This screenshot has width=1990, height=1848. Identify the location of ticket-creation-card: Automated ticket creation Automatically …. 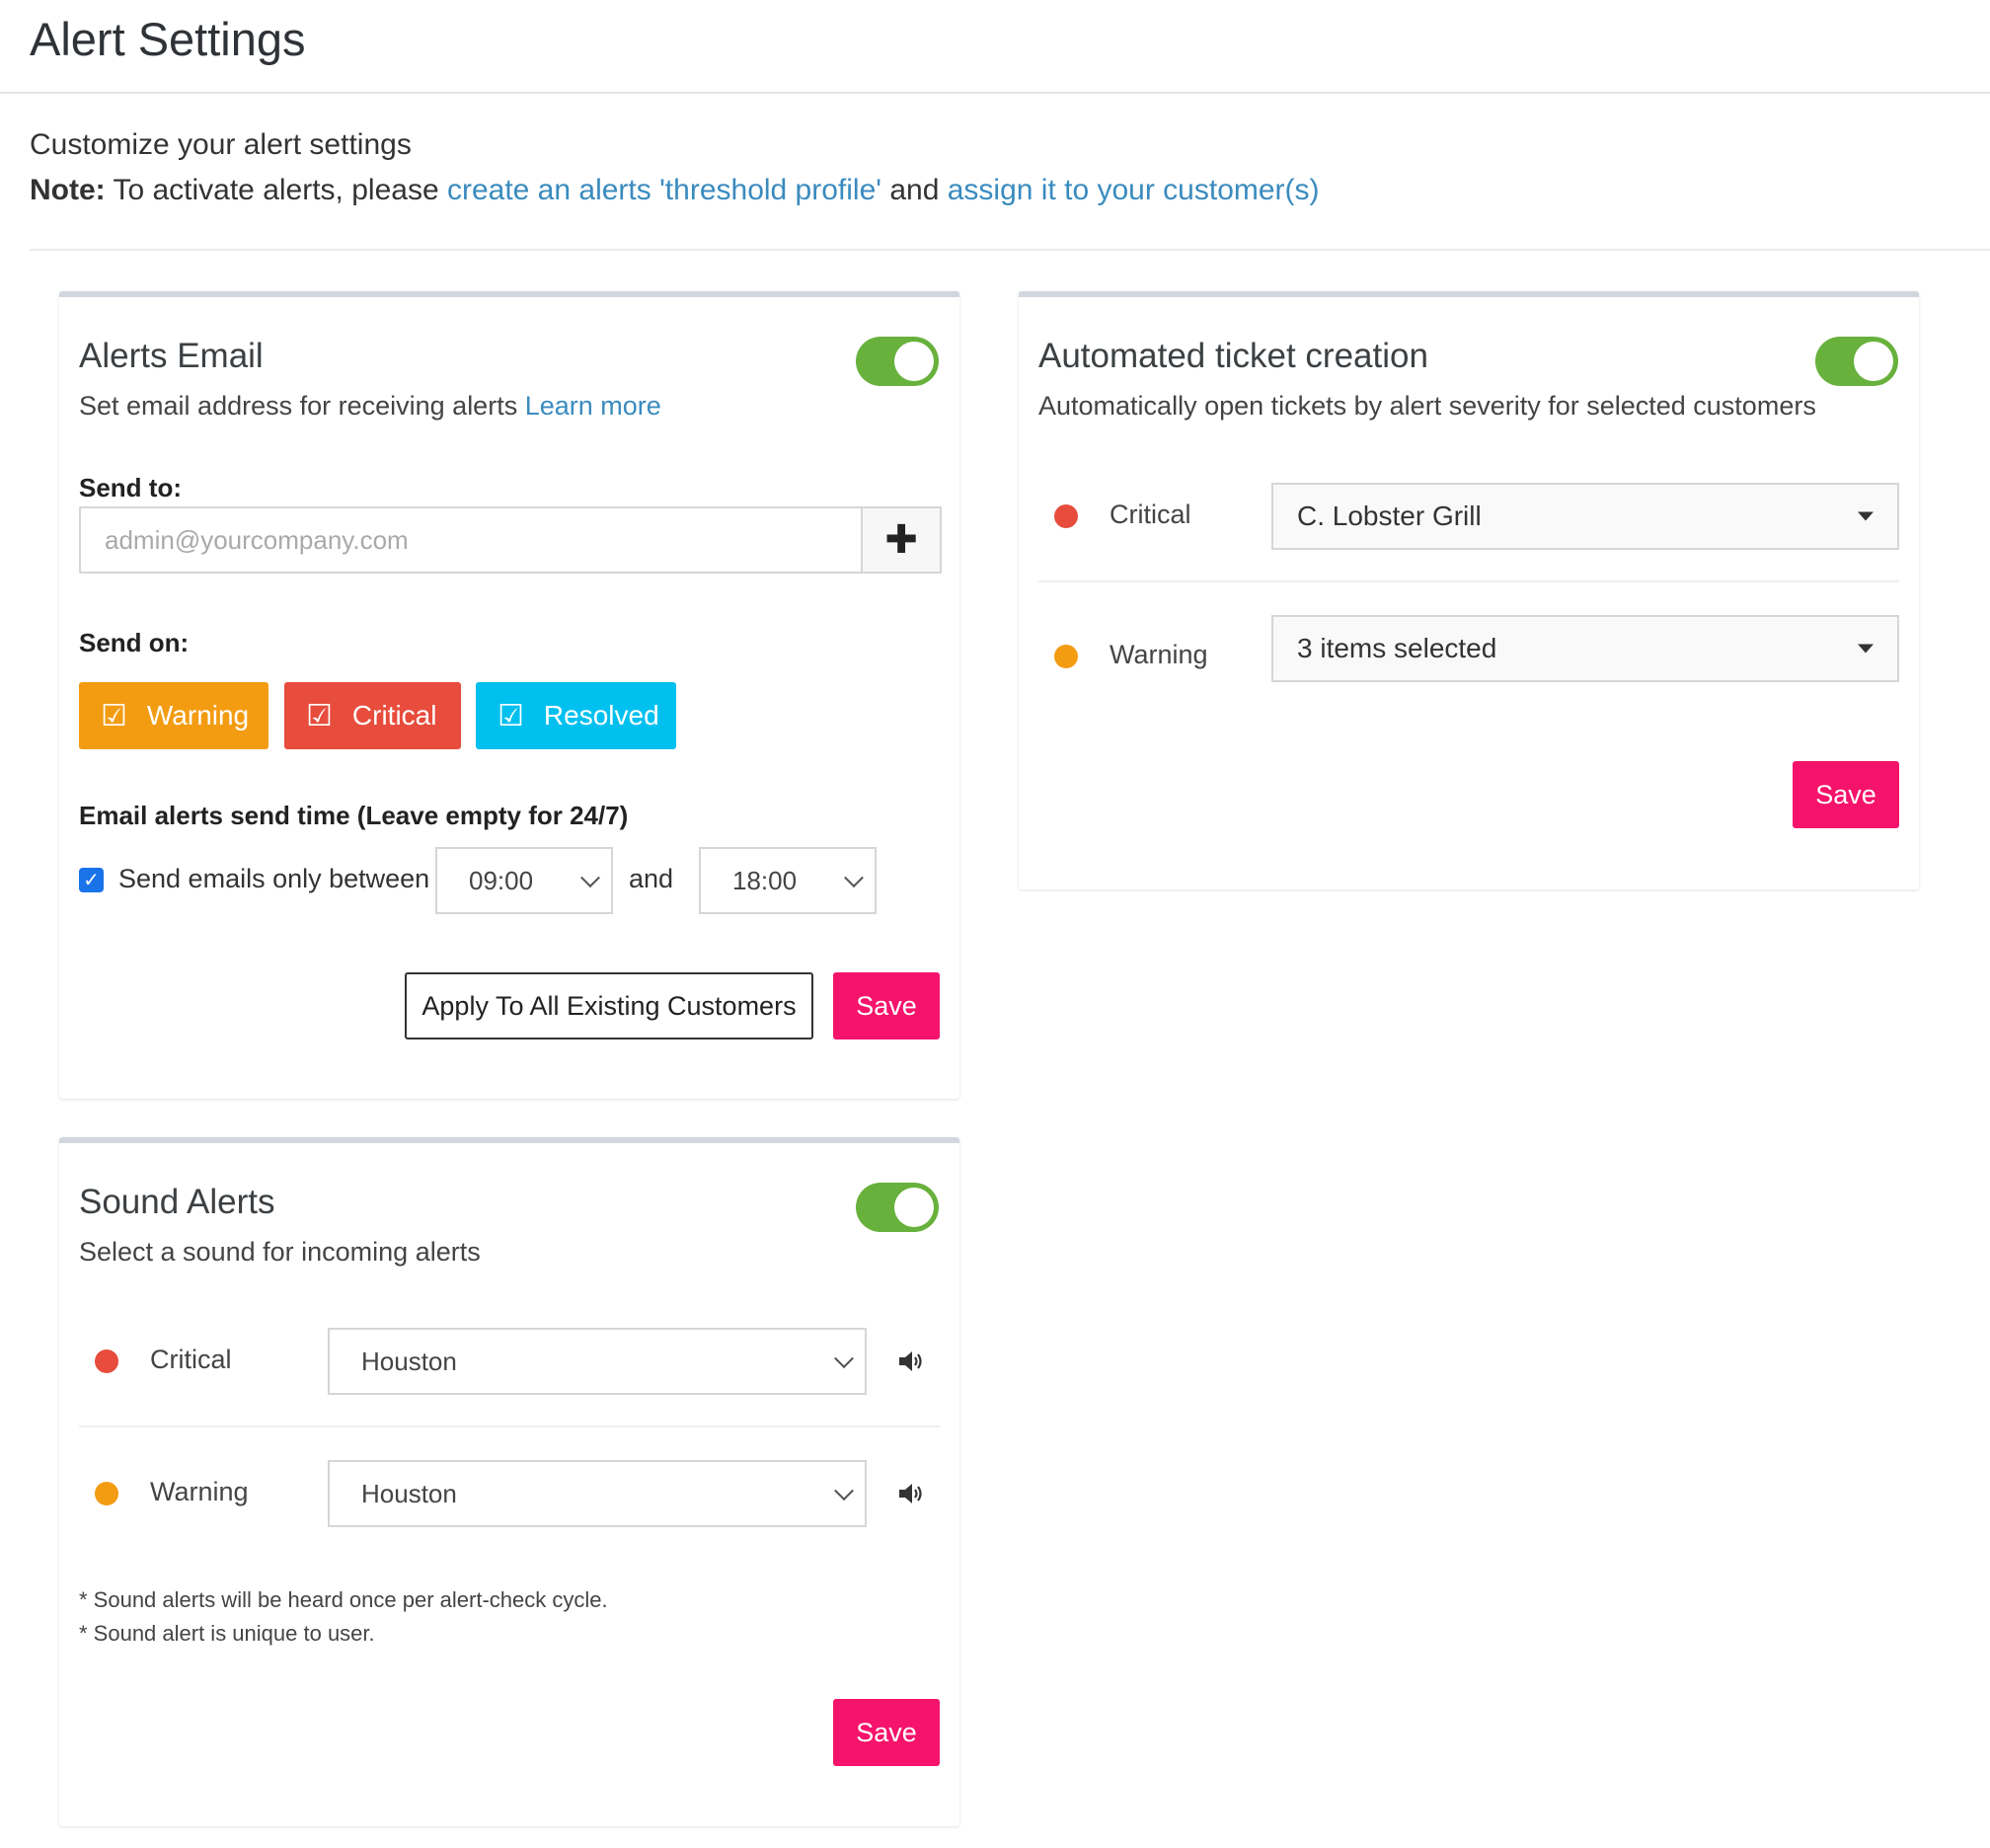
(1469, 590).